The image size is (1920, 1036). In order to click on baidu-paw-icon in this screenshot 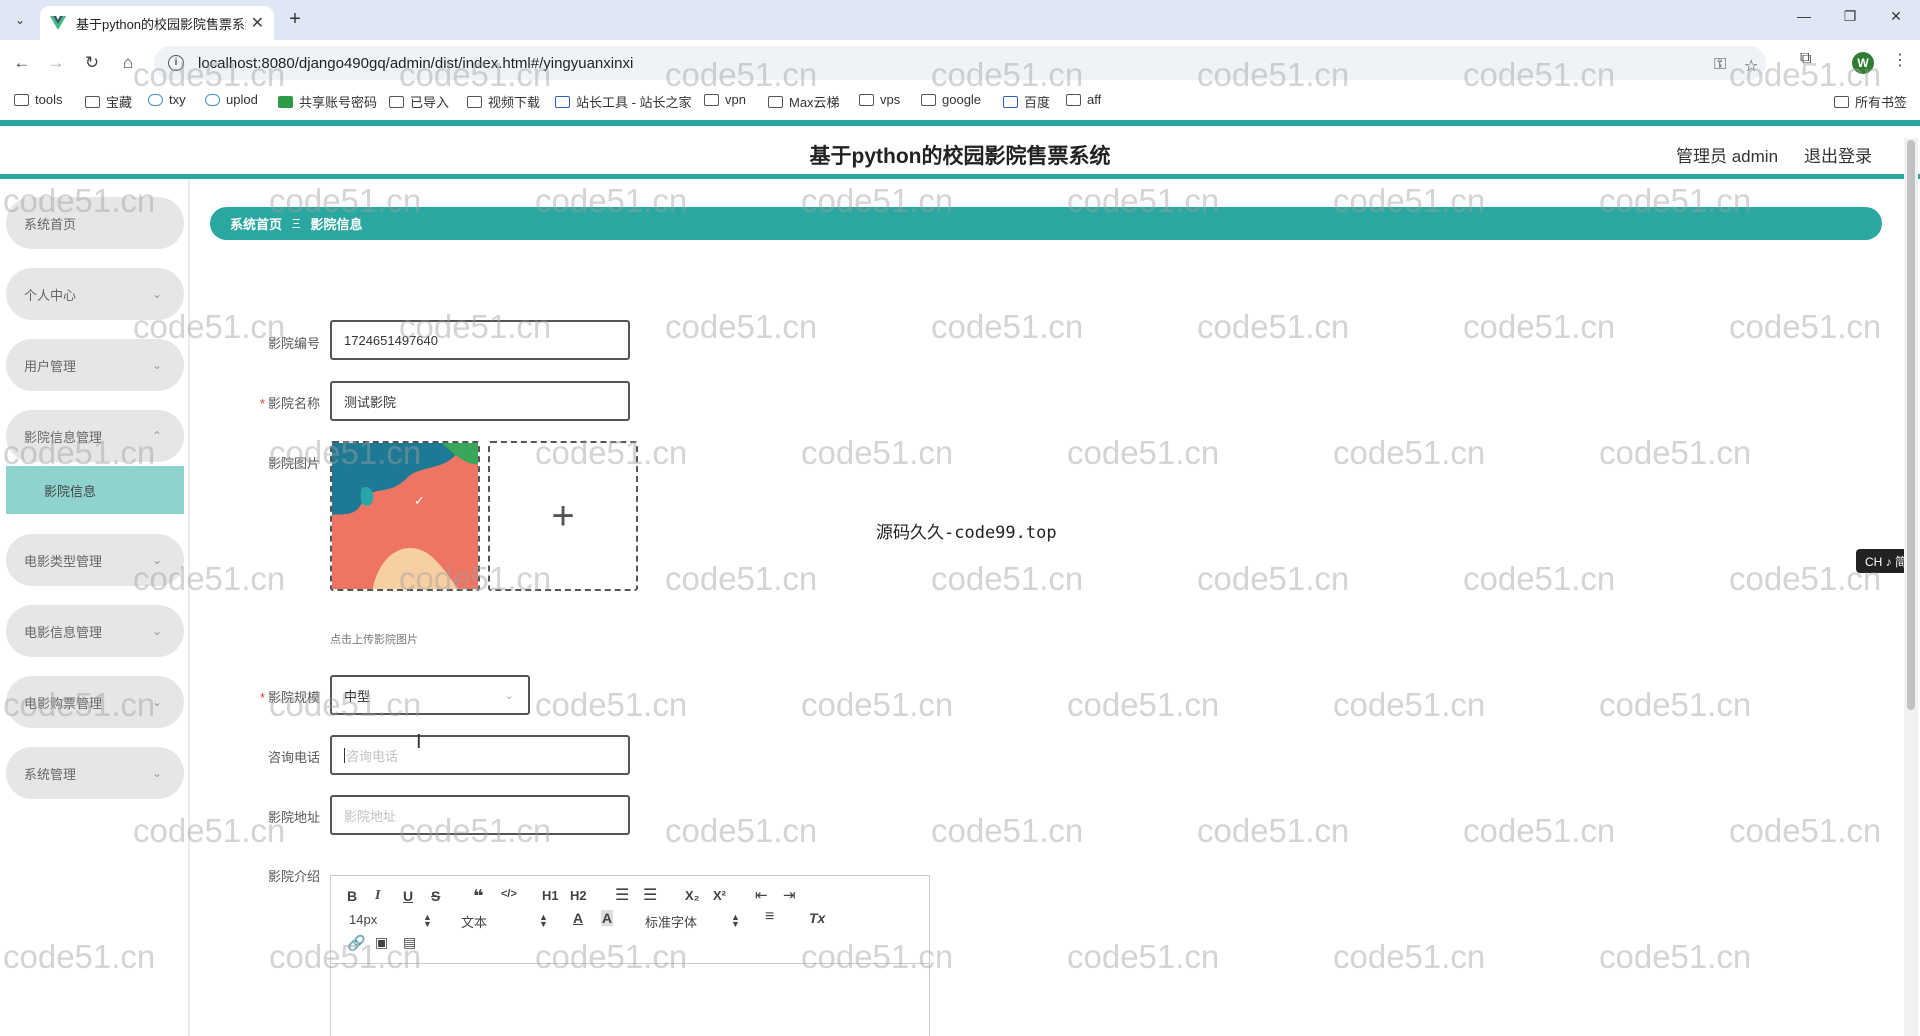, I will do `click(1010, 101)`.